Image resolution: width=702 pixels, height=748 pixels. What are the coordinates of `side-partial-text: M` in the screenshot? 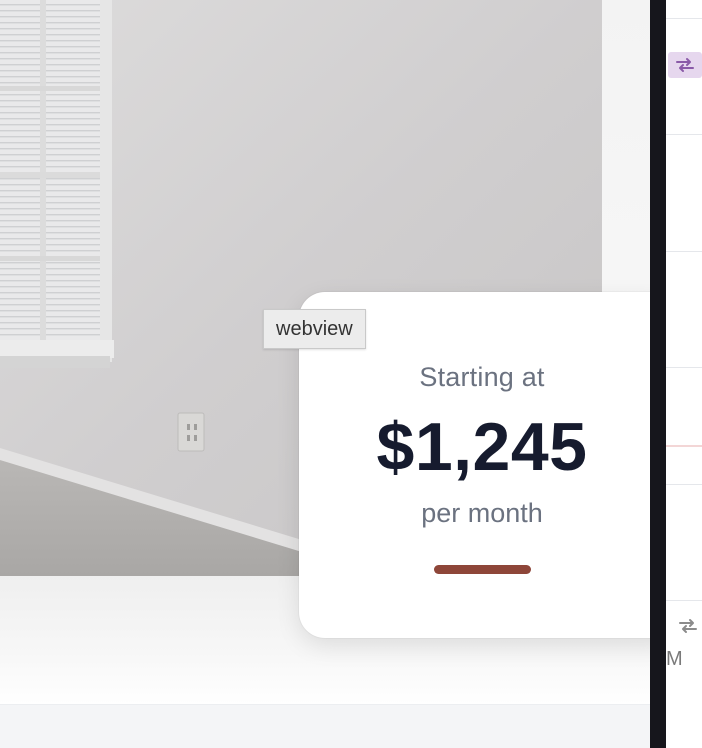 It's located at (674, 659).